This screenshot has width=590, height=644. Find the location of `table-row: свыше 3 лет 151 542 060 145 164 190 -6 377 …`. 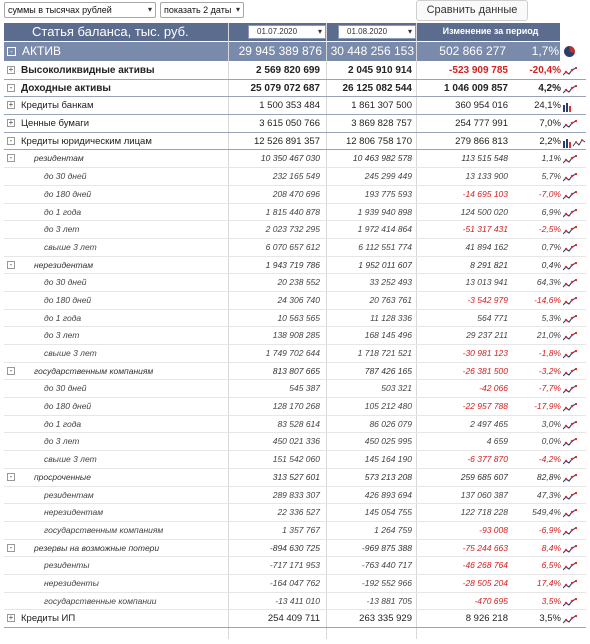

table-row: свыше 3 лет 151 542 060 145 164 190 -6 377 … is located at coordinates (295, 460).